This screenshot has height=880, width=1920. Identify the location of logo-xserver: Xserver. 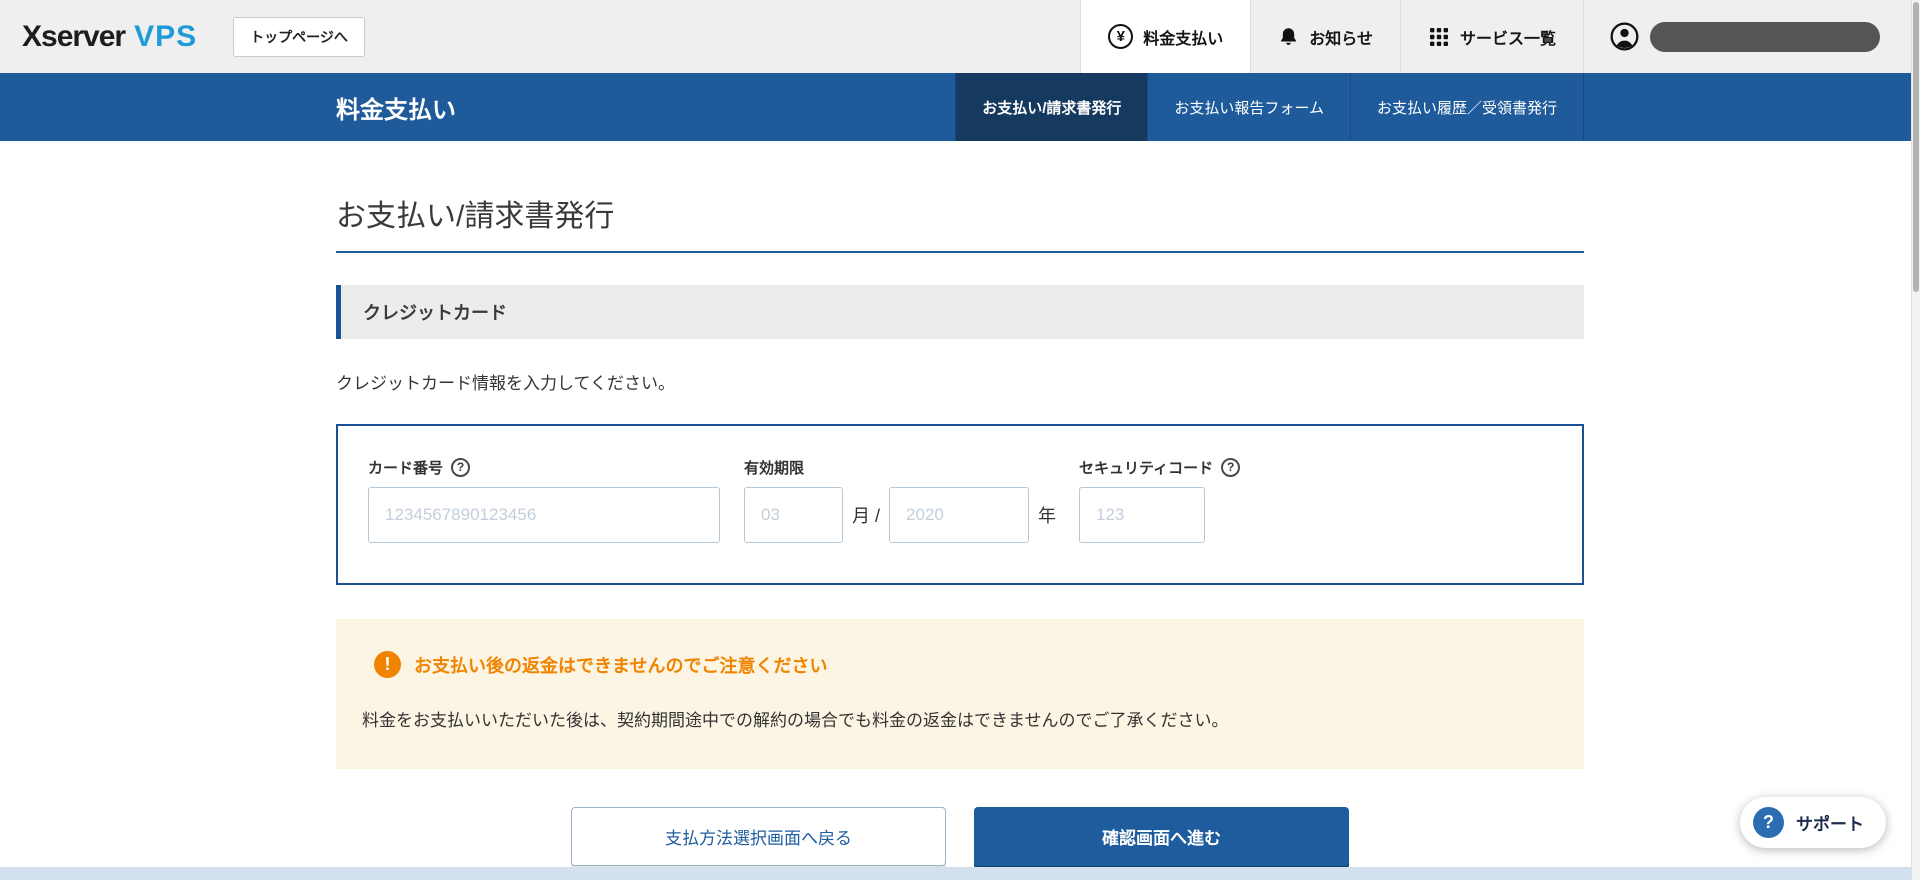
(74, 36).